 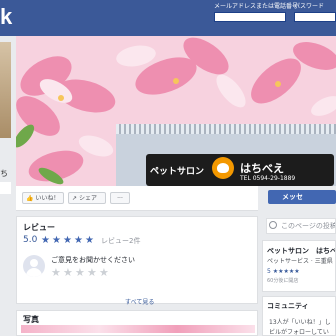 What do you see at coordinates (34, 266) in the screenshot?
I see `avatar` at bounding box center [34, 266].